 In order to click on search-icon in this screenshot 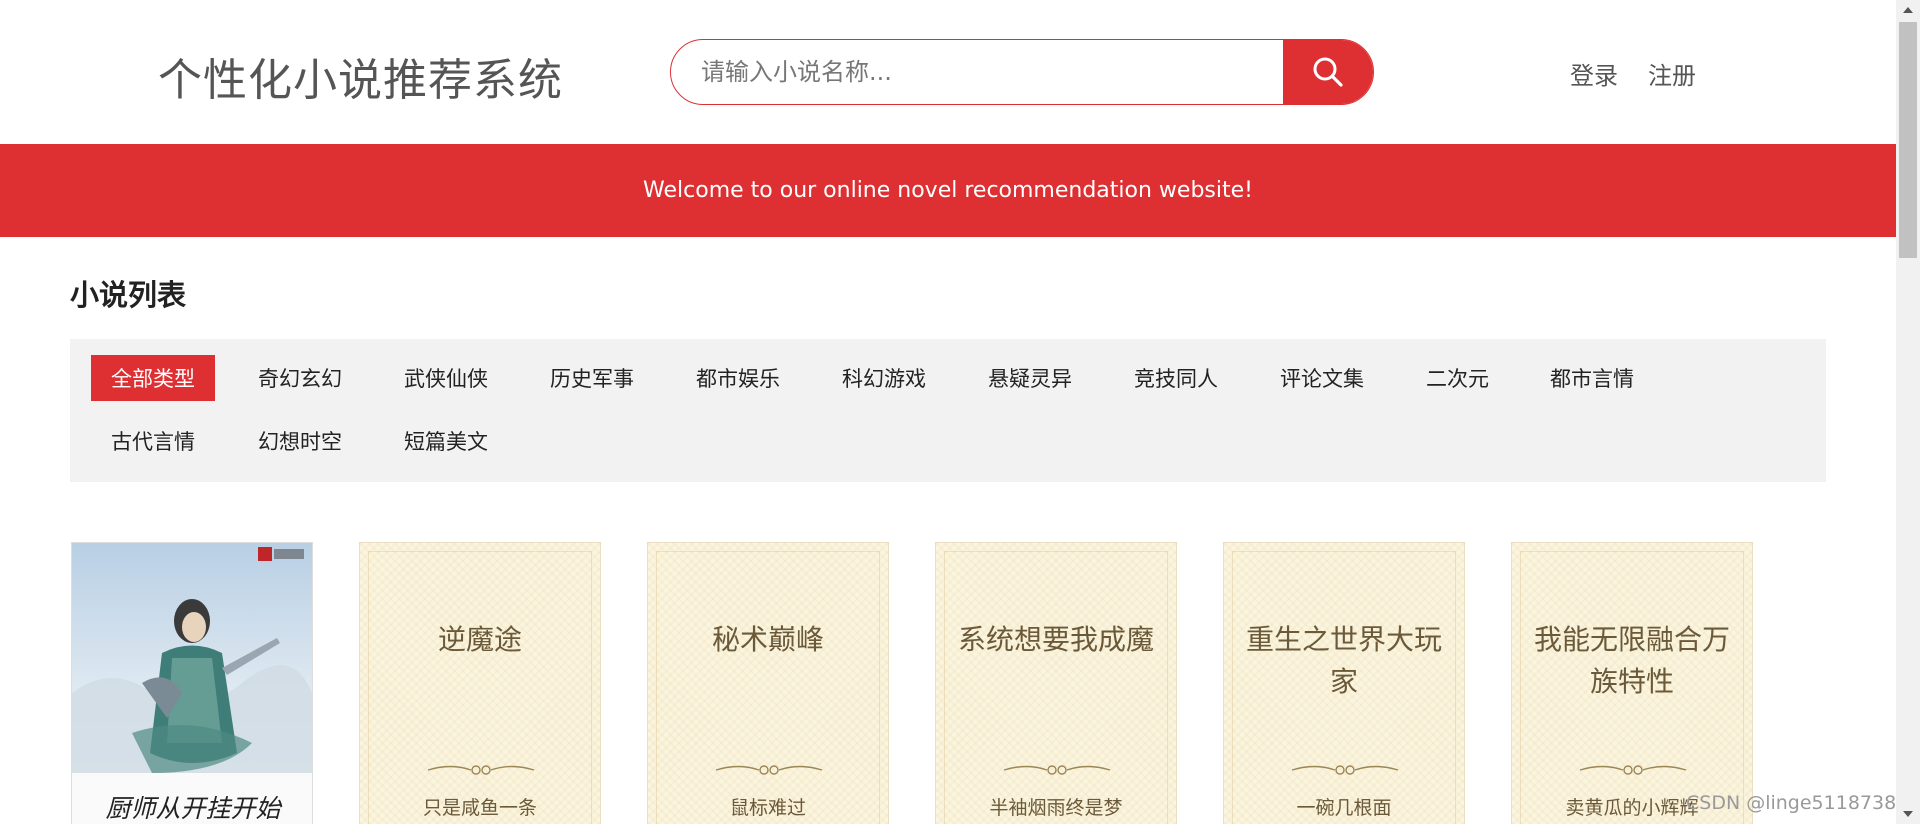, I will do `click(1328, 72)`.